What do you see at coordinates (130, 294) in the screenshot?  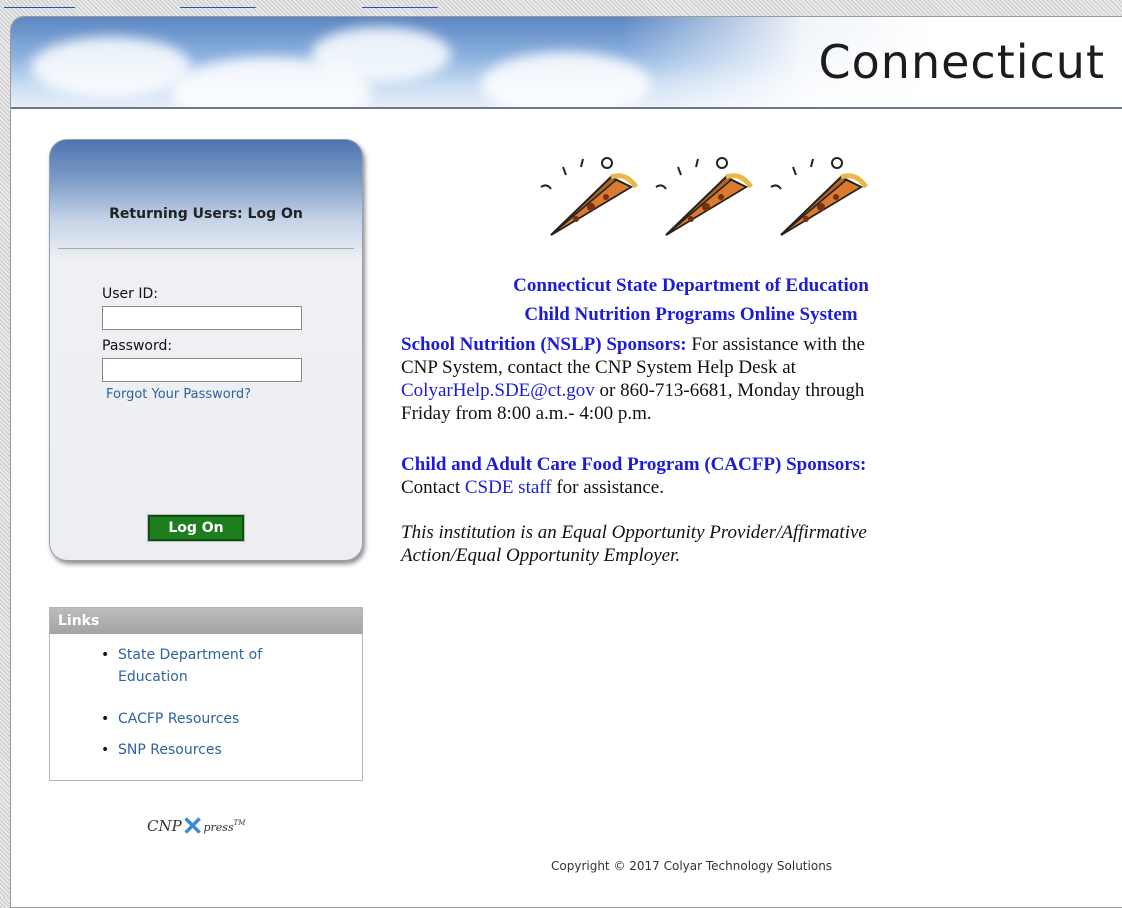 I see `user-id-label: User ID:` at bounding box center [130, 294].